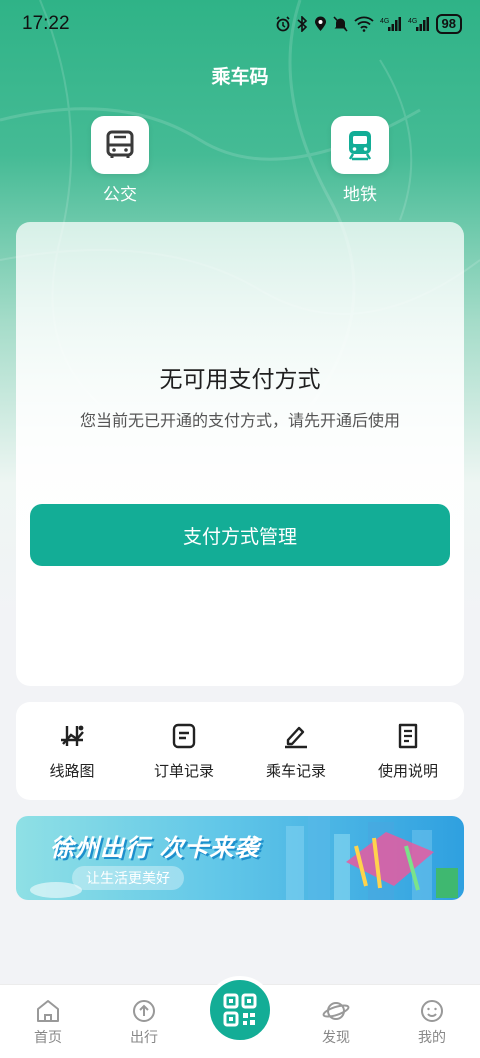 The width and height of the screenshot is (480, 1058). I want to click on bus-icon, so click(120, 144).